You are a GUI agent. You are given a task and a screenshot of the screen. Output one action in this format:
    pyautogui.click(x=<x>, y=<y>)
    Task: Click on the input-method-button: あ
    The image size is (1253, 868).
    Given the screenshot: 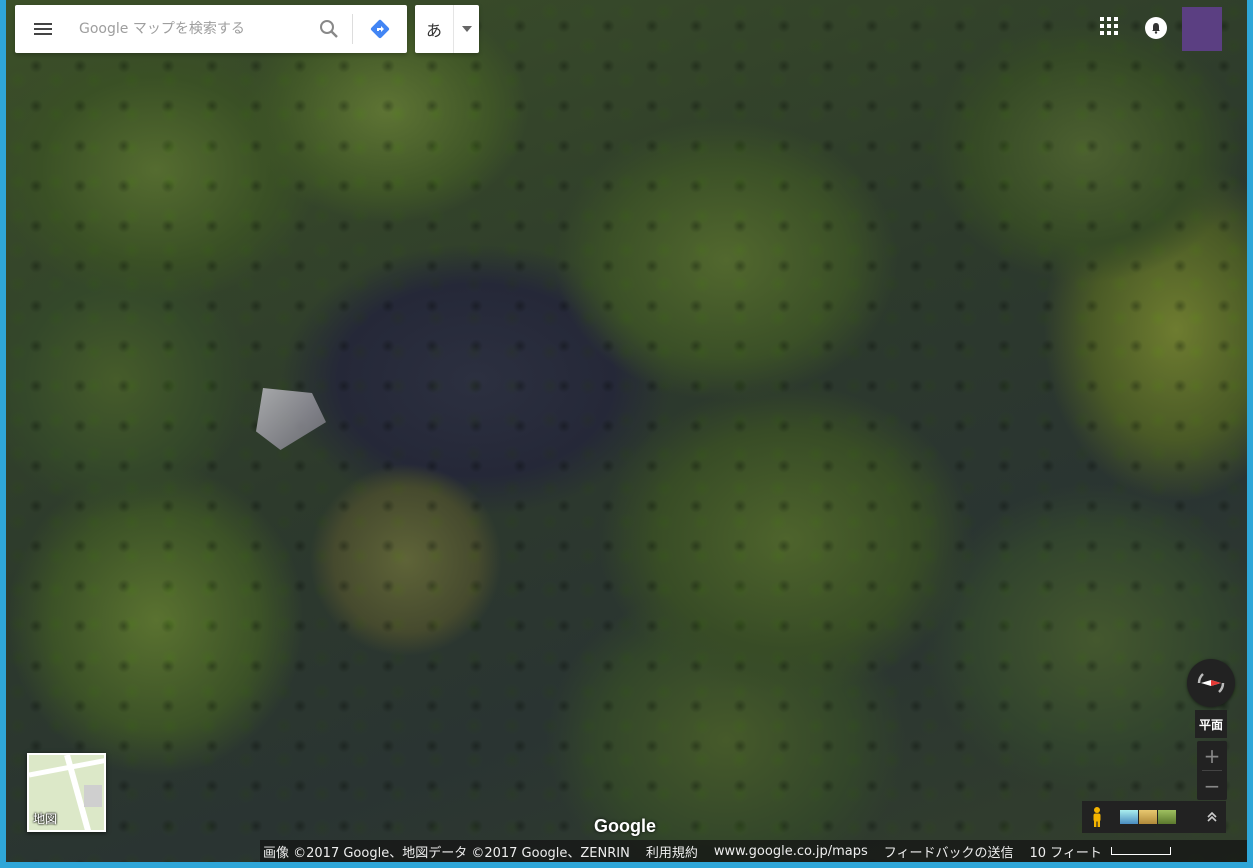 What is the action you would take?
    pyautogui.click(x=434, y=29)
    